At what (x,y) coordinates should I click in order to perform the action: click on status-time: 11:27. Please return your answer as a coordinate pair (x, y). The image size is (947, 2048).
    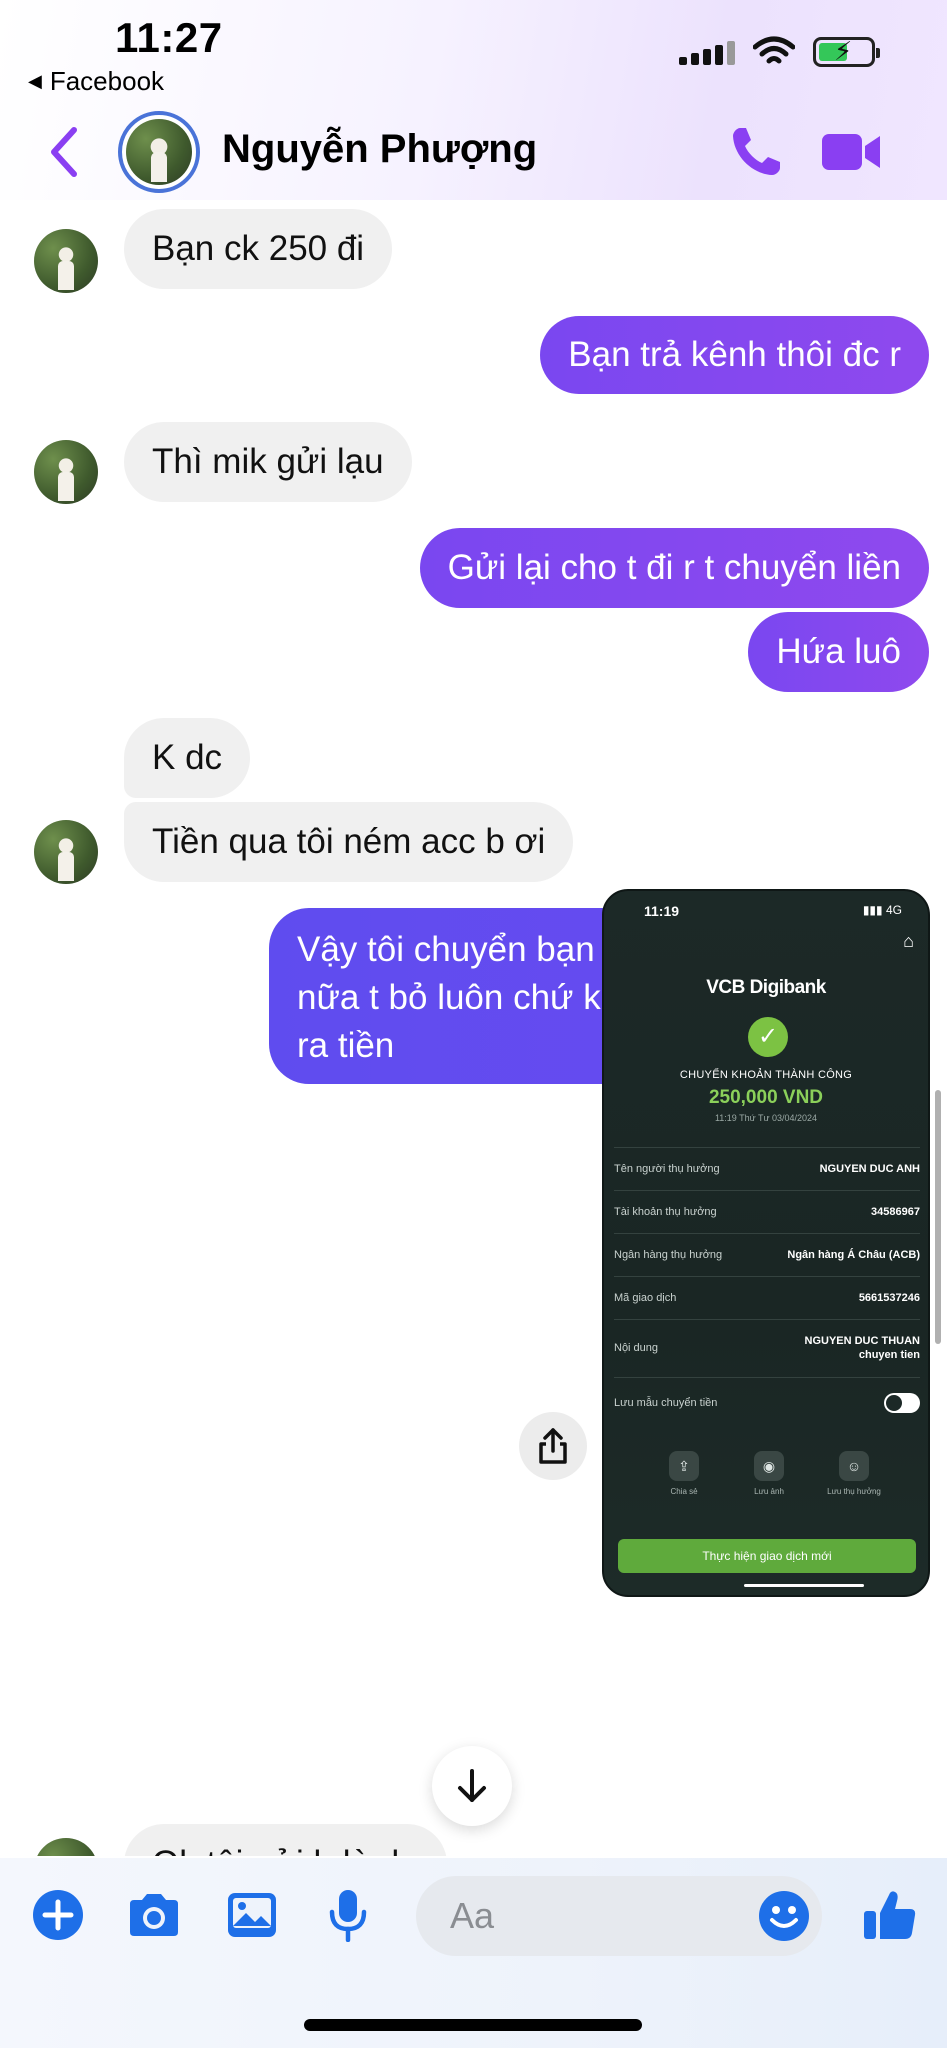
    Looking at the image, I should click on (169, 37).